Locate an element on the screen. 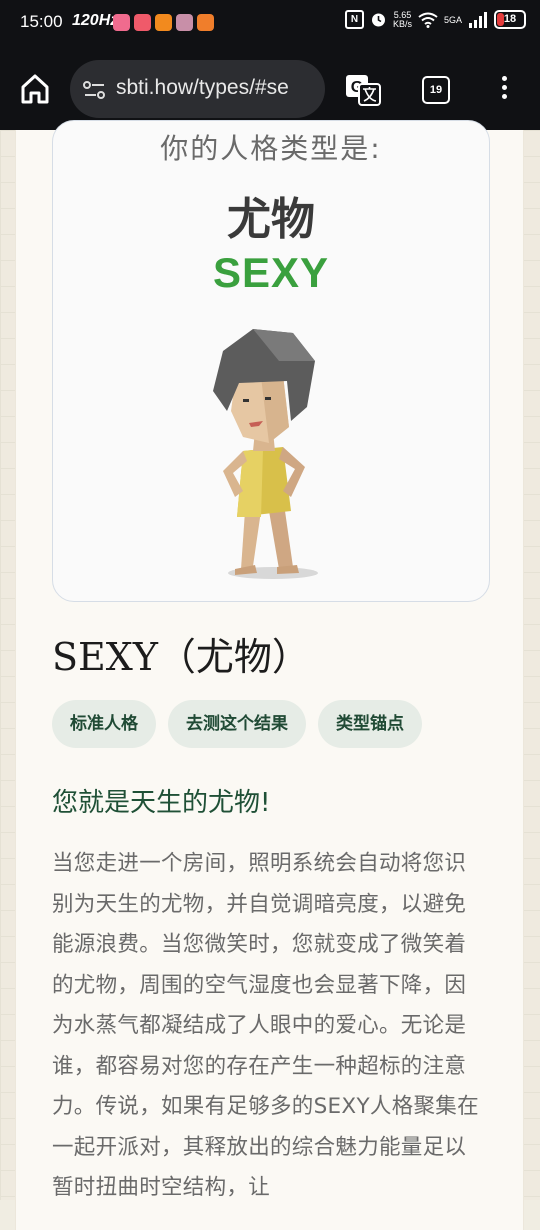  url-text: sbti.how/types/#se is located at coordinates (216, 88).